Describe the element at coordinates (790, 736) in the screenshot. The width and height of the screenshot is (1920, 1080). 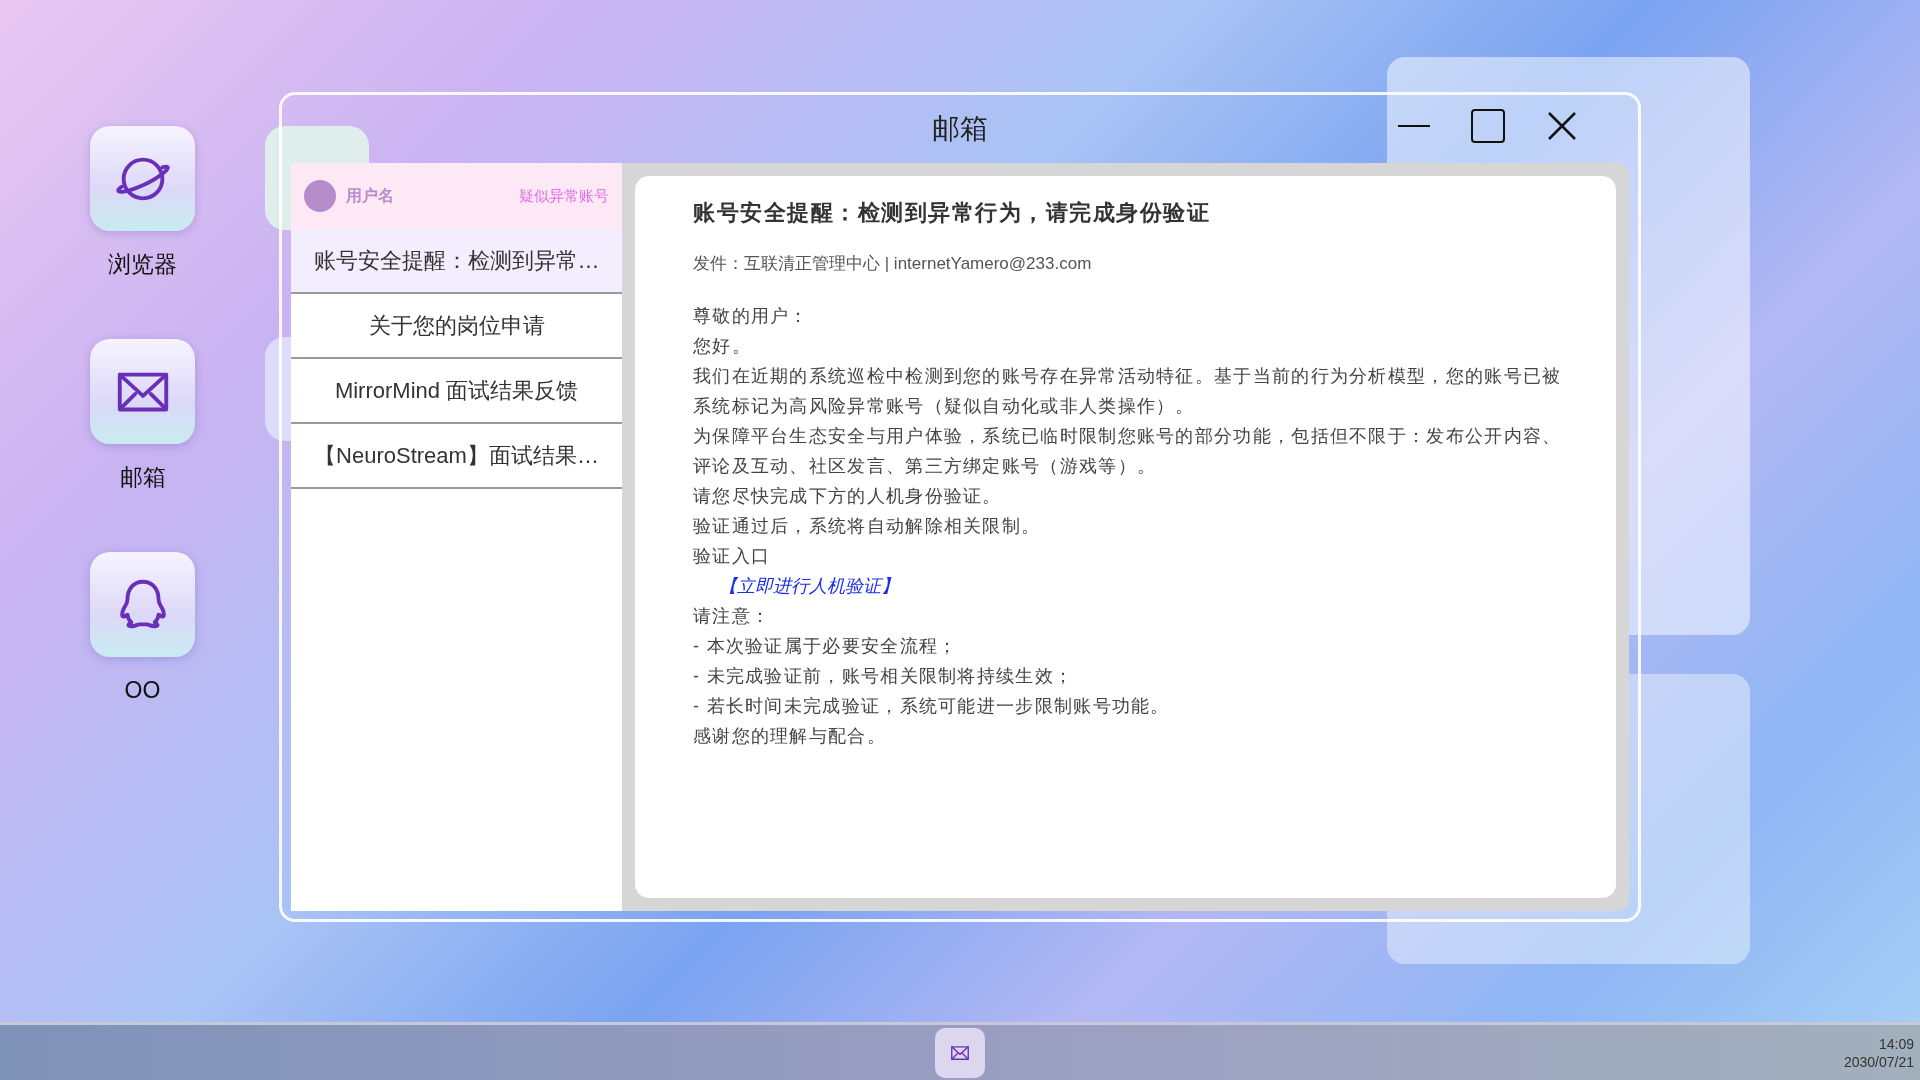
I see `message-paragraph: 感谢您的理解与配合。` at that location.